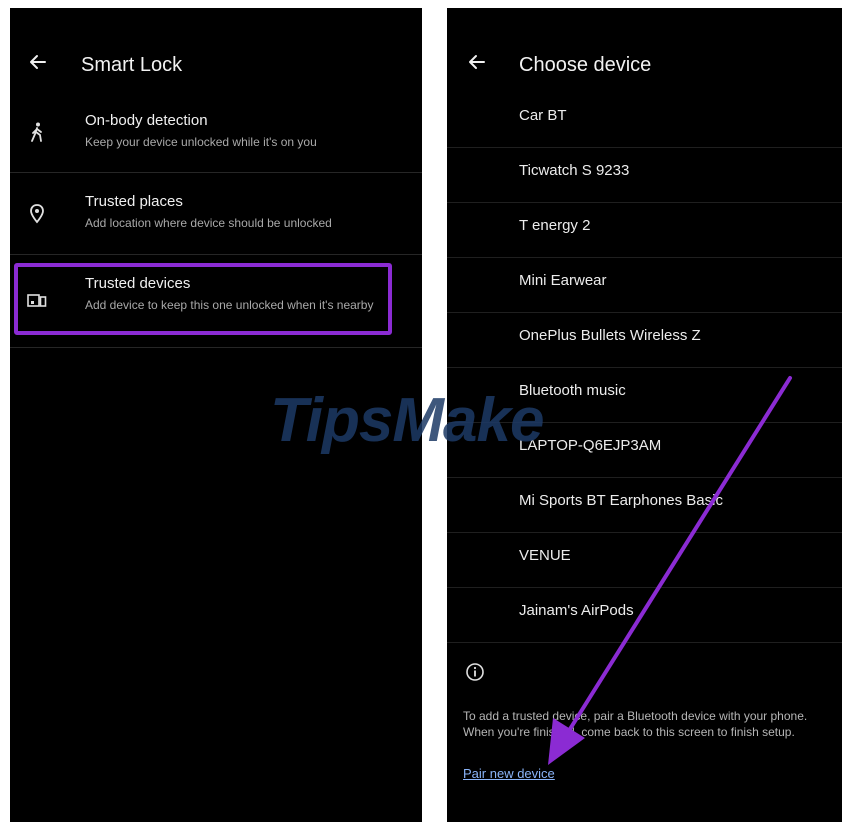 Image resolution: width=850 pixels, height=826 pixels. What do you see at coordinates (644, 560) in the screenshot?
I see `device-item: VENUE` at bounding box center [644, 560].